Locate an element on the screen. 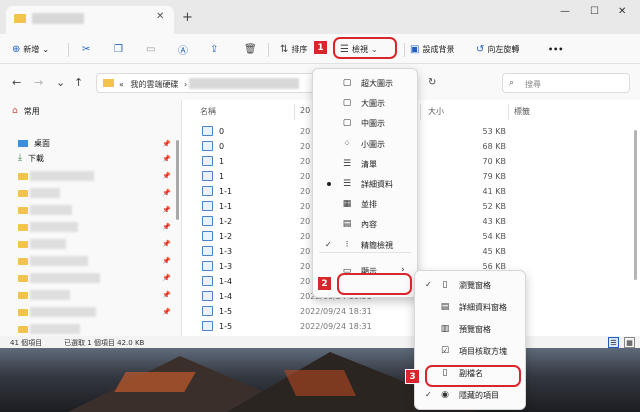  image-icon: ▣ is located at coordinates (415, 49).